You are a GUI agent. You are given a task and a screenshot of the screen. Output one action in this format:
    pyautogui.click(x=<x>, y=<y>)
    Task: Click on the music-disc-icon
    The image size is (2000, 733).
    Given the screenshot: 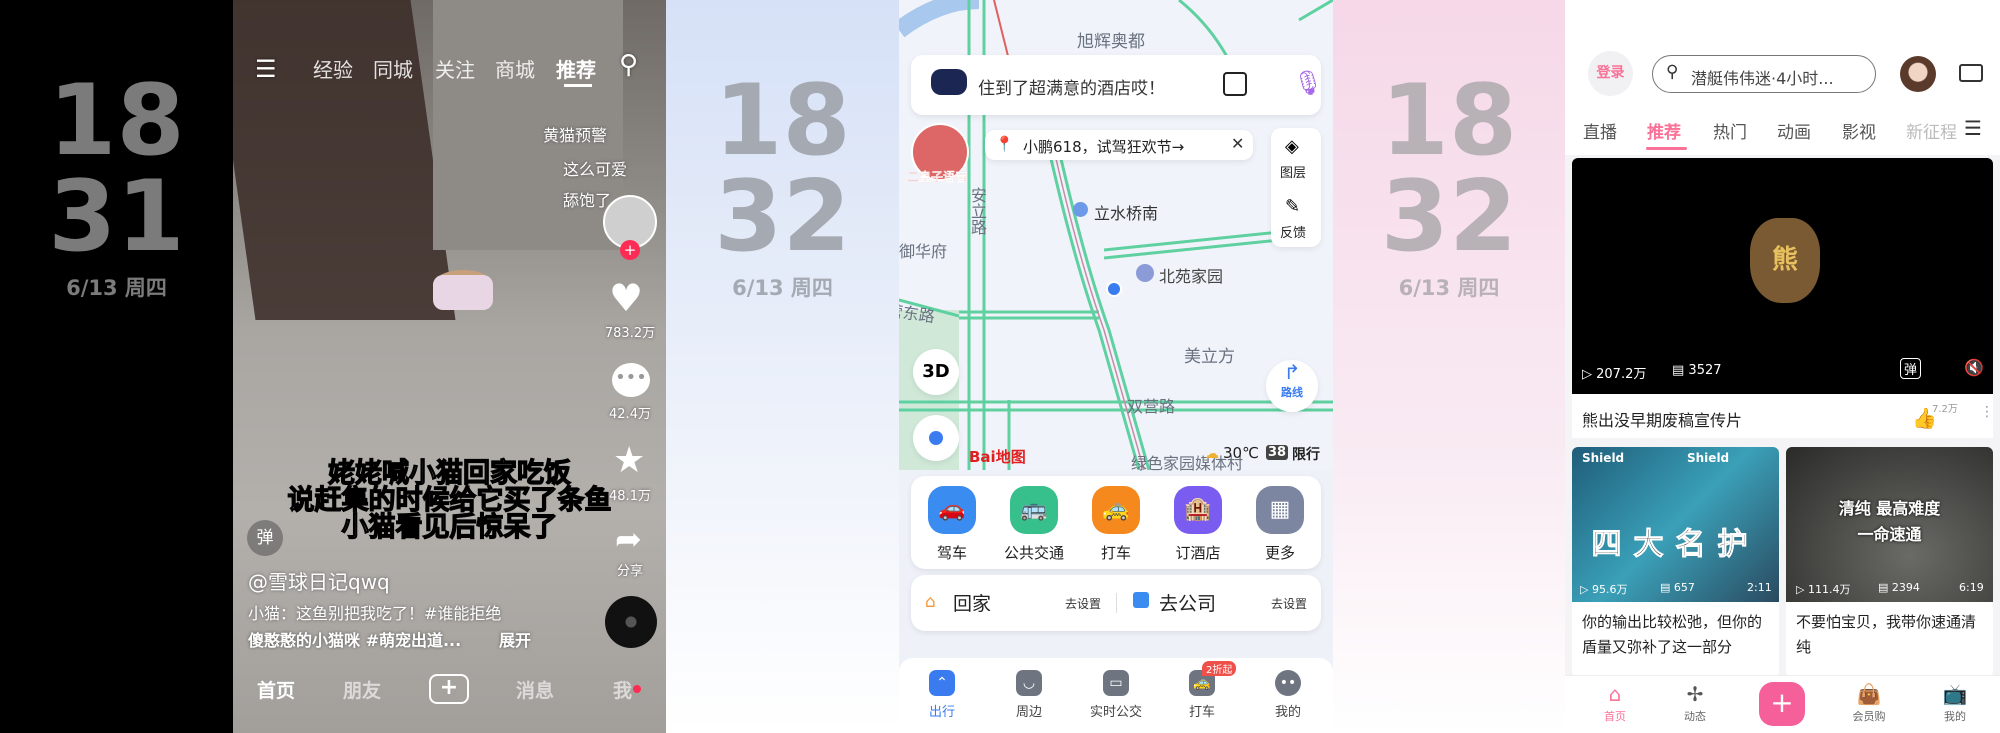 What is the action you would take?
    pyautogui.click(x=631, y=622)
    